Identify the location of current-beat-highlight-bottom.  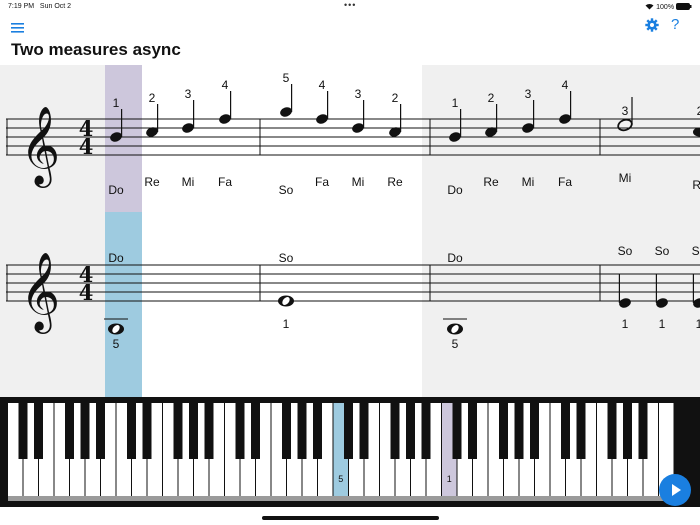
(123, 304).